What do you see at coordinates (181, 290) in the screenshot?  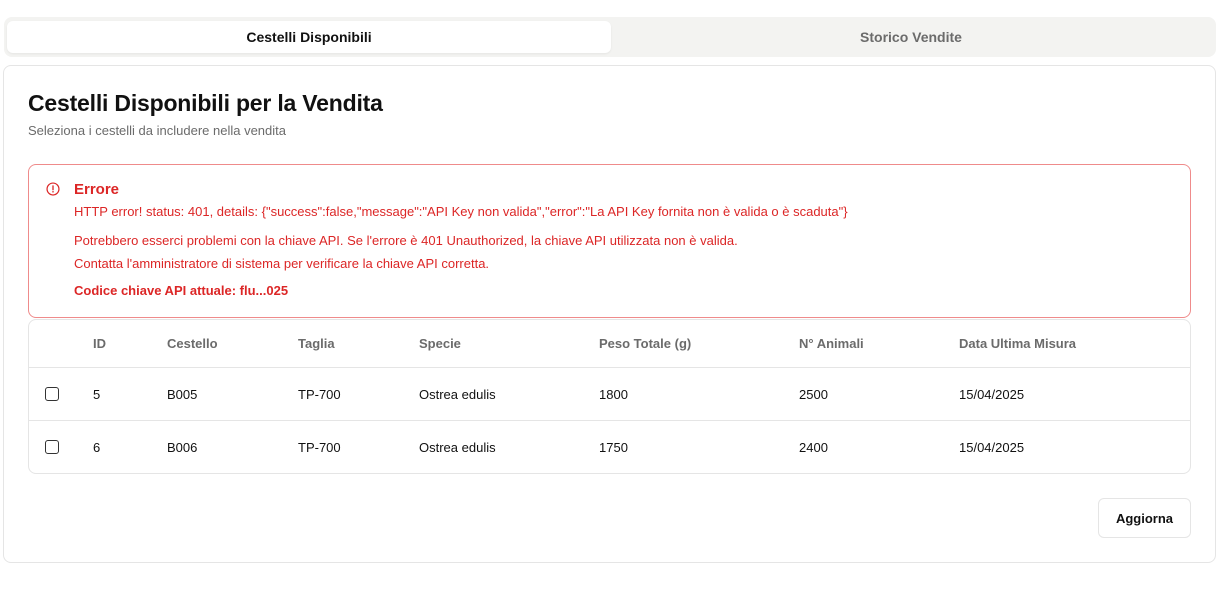 I see `current-api-key-info: Codice chiave API attuale: flu...025` at bounding box center [181, 290].